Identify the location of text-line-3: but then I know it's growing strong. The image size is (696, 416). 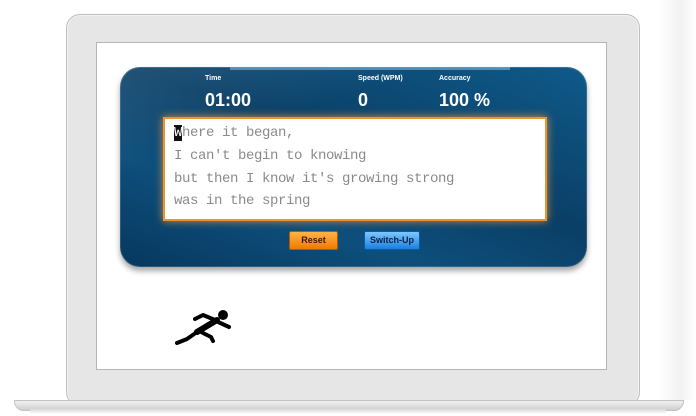
(314, 179).